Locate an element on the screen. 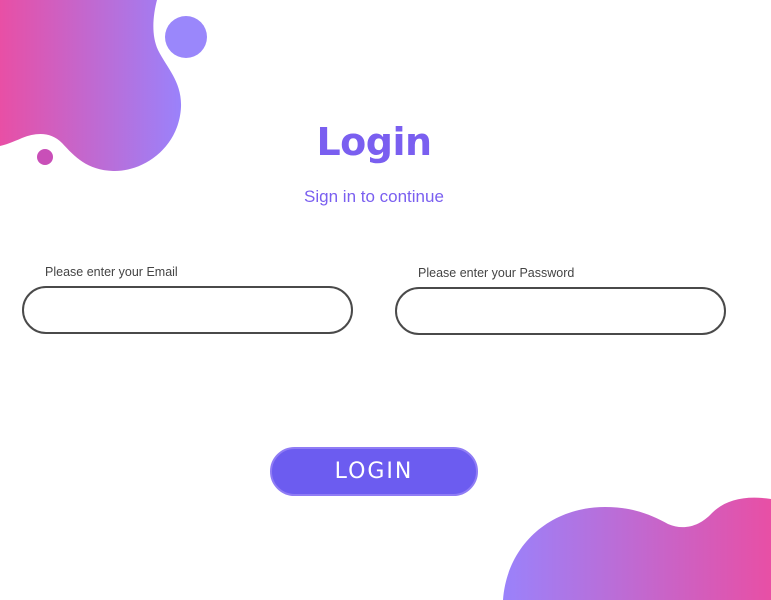 Image resolution: width=771 pixels, height=600 pixels. email-field is located at coordinates (187, 310).